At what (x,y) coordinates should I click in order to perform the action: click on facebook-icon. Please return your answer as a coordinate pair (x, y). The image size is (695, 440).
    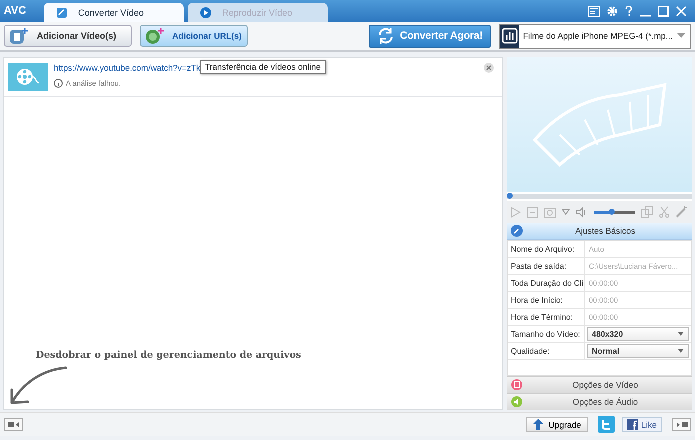
    Looking at the image, I should click on (632, 424).